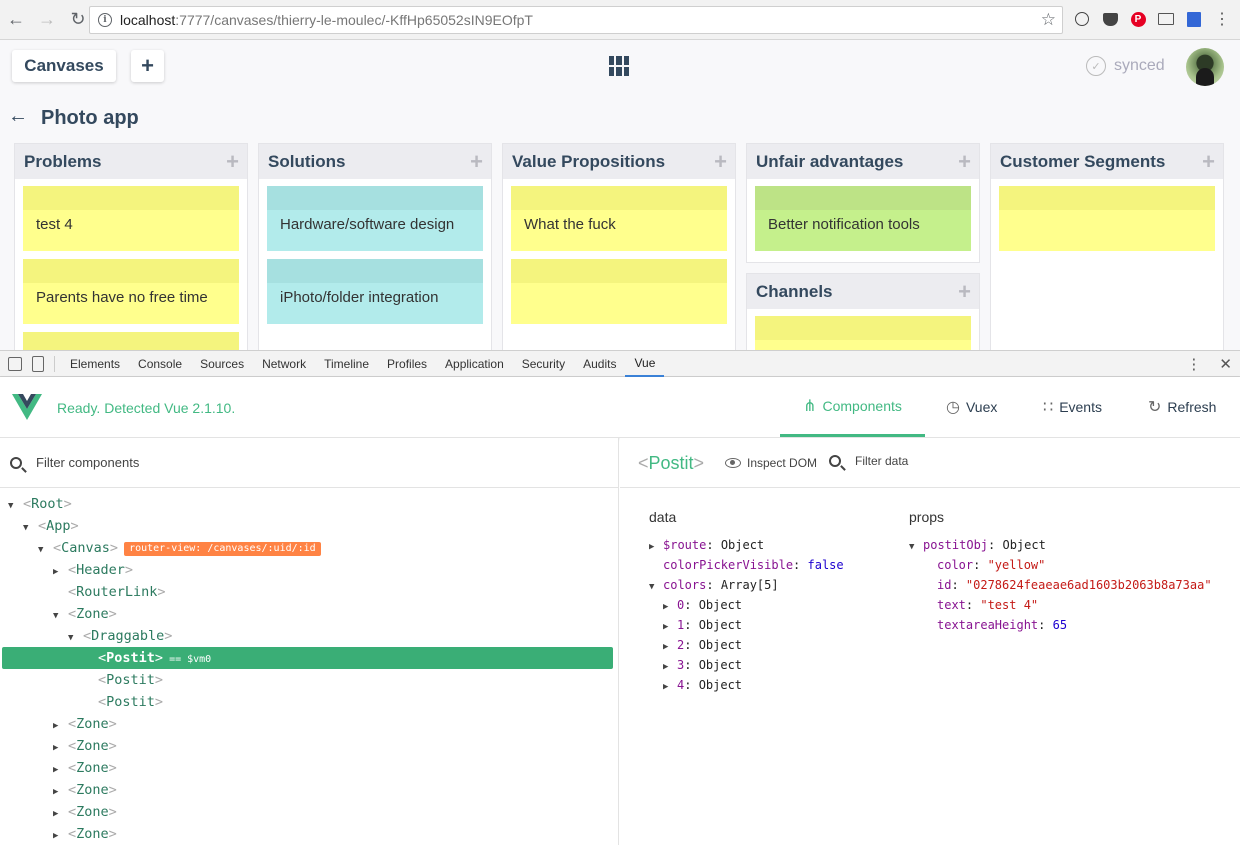 This screenshot has width=1240, height=850. I want to click on postit: test 4, so click(131, 218).